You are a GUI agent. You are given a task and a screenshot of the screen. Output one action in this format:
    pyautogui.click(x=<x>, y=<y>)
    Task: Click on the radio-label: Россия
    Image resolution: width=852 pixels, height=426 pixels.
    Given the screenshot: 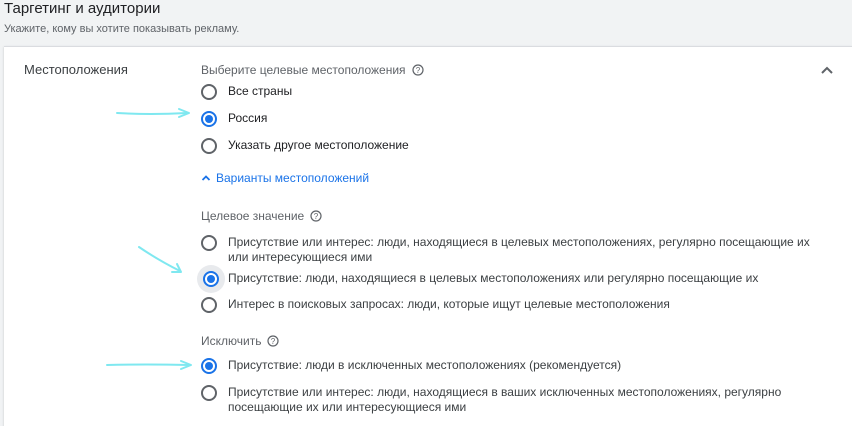 What is the action you would take?
    pyautogui.click(x=248, y=118)
    